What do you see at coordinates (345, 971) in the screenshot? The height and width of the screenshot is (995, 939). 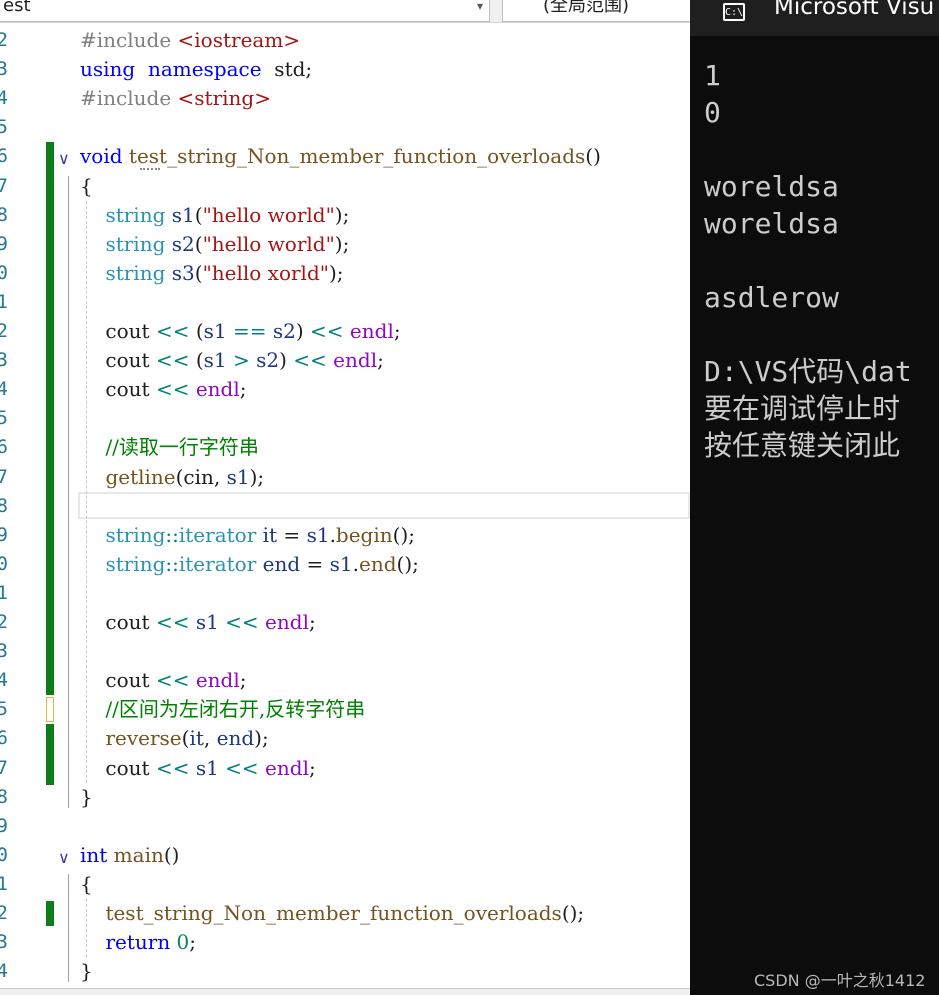 I see `code-line: 4}` at bounding box center [345, 971].